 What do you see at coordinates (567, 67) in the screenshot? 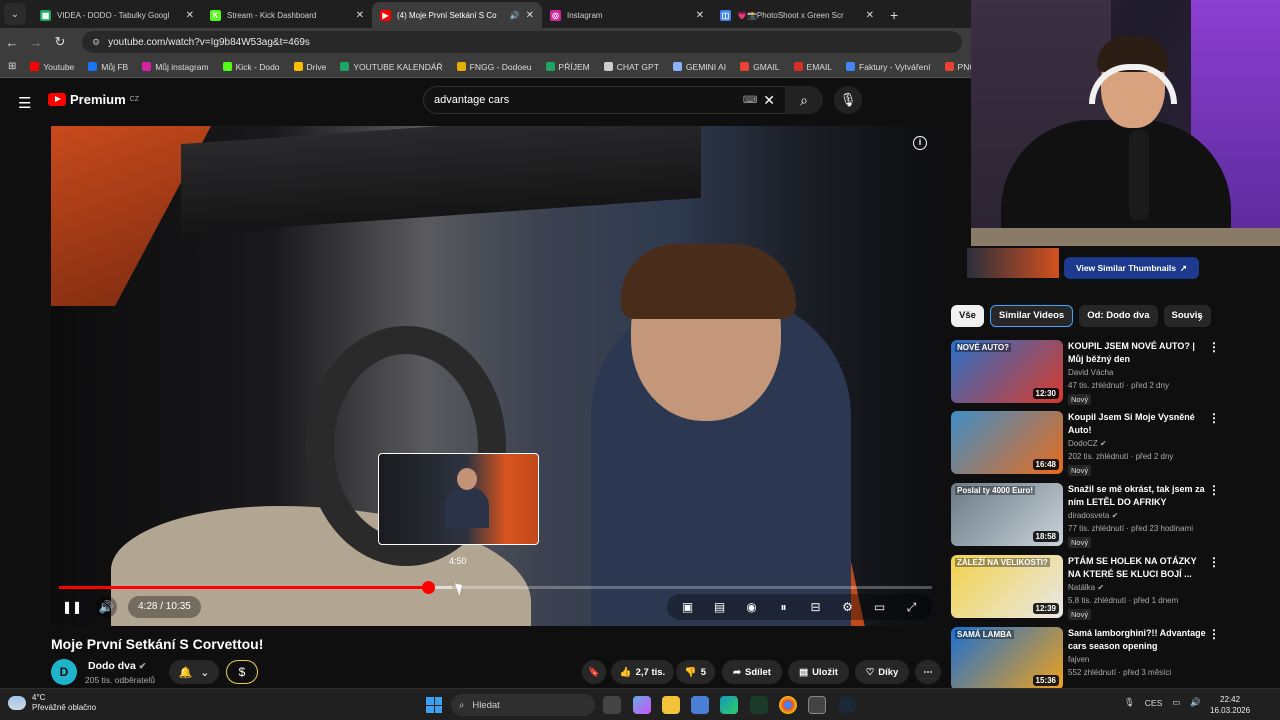
I see `bookmark-item: PŘÍJEM` at bounding box center [567, 67].